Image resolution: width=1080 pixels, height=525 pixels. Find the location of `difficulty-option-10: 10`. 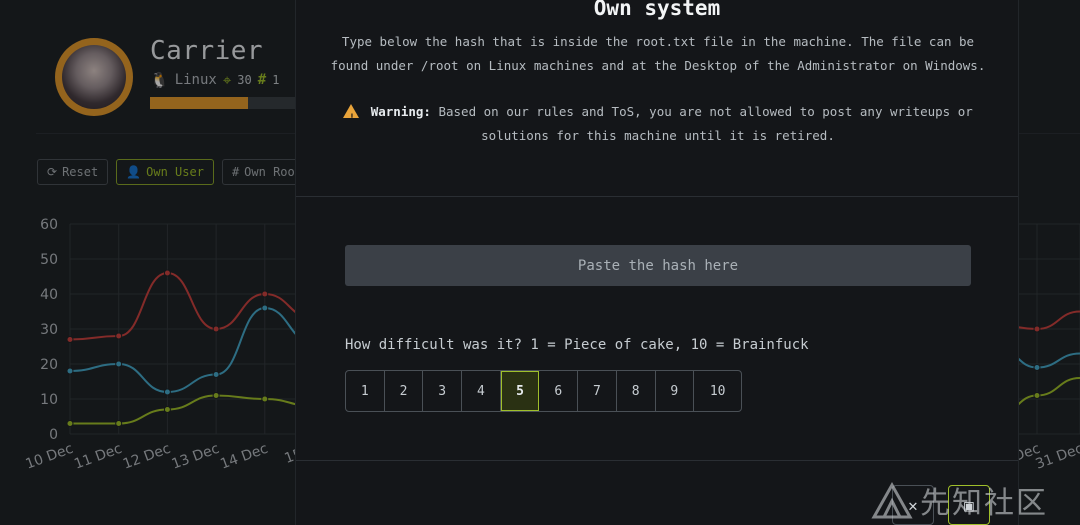

difficulty-option-10: 10 is located at coordinates (717, 391).